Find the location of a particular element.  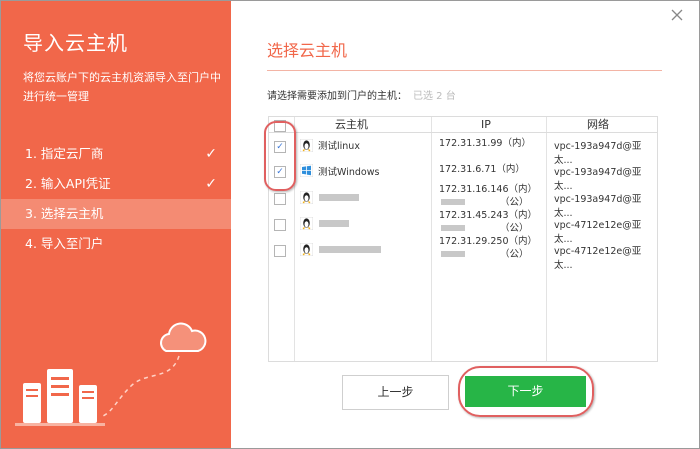

step-import-portal: 4. 导入至门户 is located at coordinates (116, 244).